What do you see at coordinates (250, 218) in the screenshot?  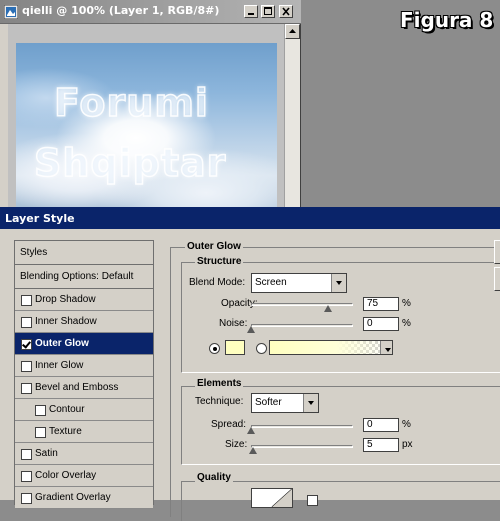 I see `layer-style-titlebar: Layer Style` at bounding box center [250, 218].